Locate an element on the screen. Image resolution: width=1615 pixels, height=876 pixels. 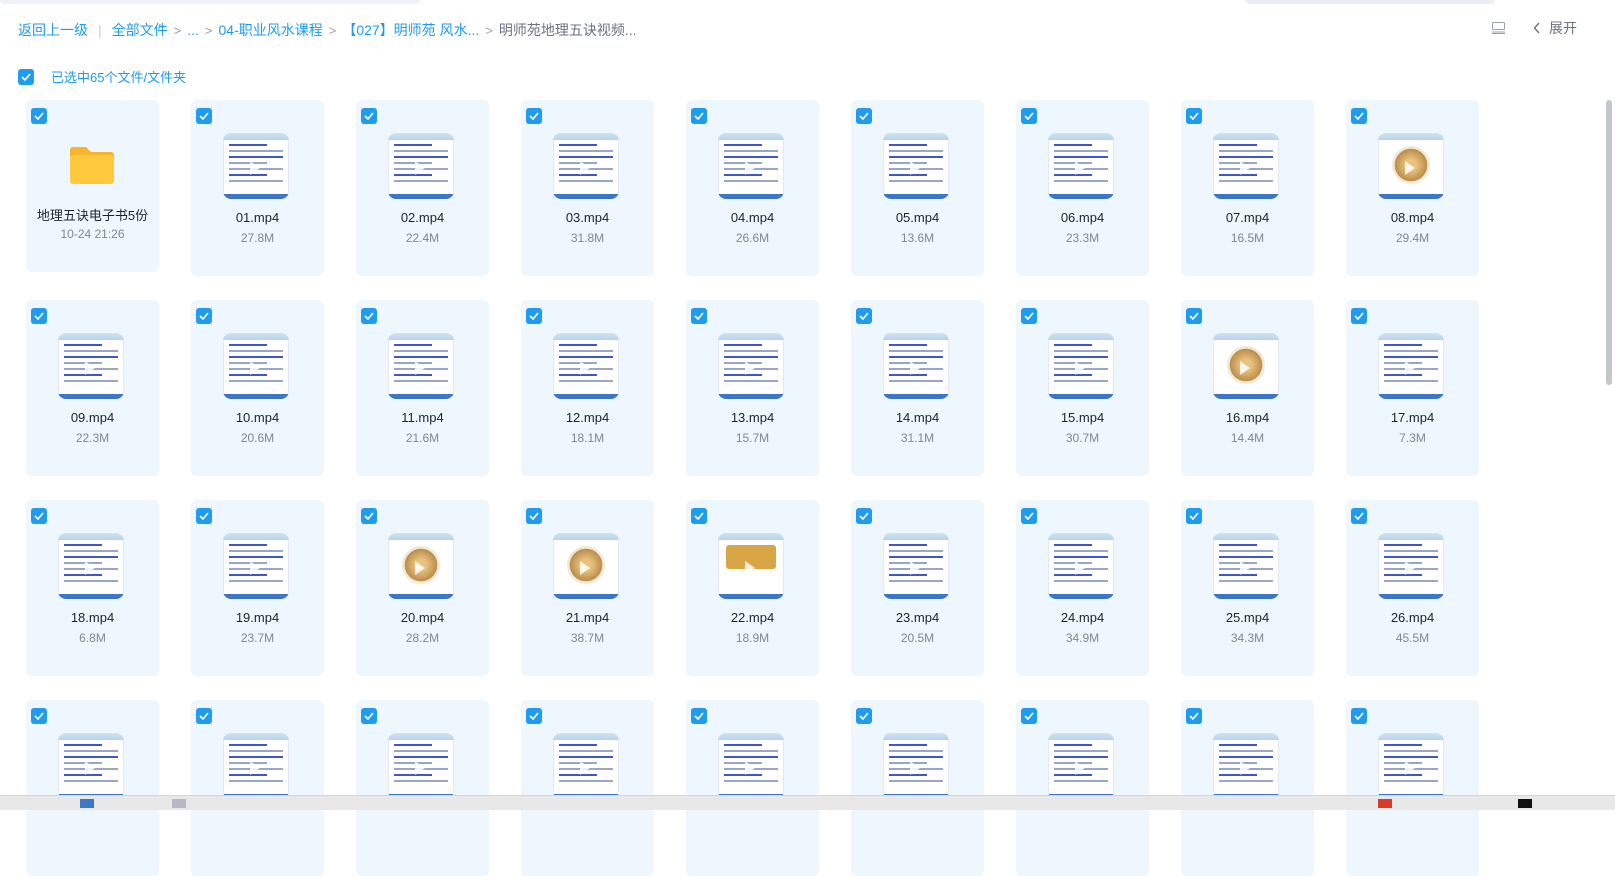
file-card: 17.mp4 7.3M is located at coordinates (1412, 388).